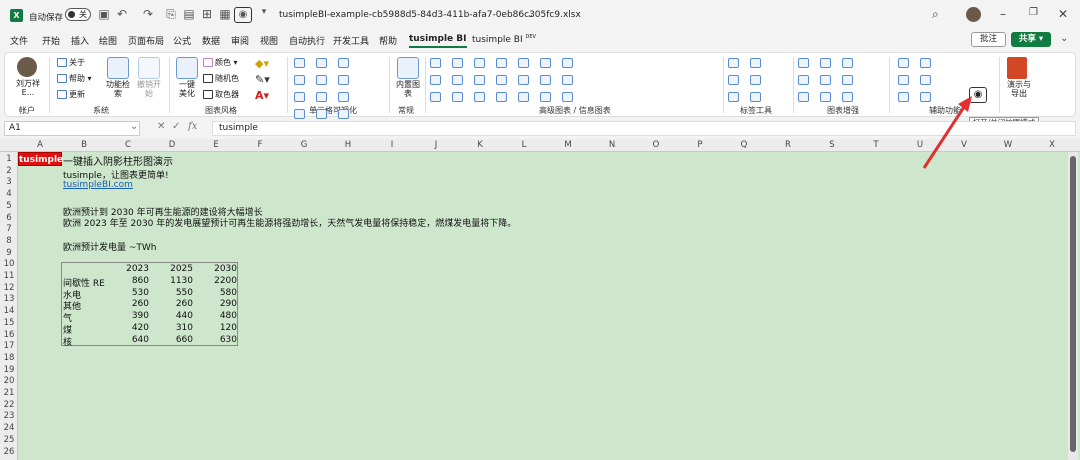 This screenshot has height=460, width=1080. Describe the element at coordinates (965, 104) in the screenshot. I see `arrow-head` at that location.